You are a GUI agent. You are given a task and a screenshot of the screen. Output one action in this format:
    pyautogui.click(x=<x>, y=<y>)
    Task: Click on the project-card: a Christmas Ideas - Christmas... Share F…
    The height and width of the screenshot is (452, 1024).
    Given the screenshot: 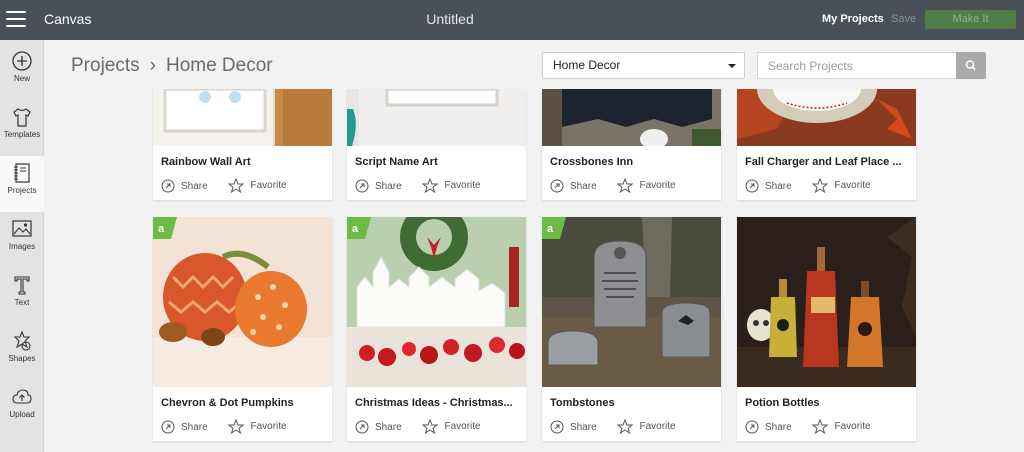 What is the action you would take?
    pyautogui.click(x=436, y=329)
    